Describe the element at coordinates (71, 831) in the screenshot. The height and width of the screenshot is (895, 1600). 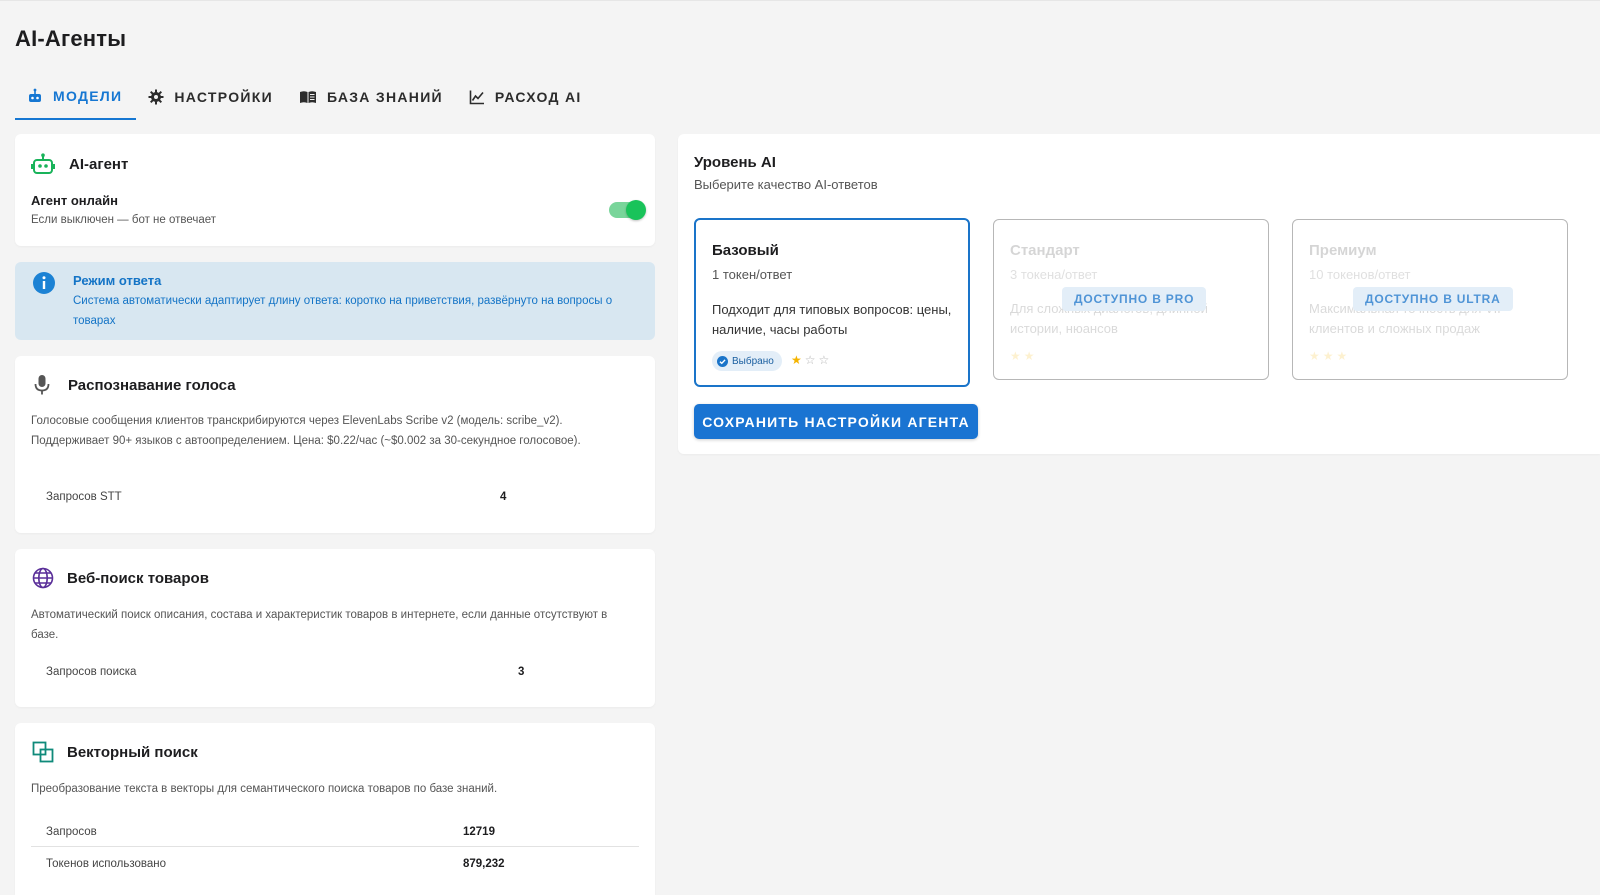
I see `stat-label: Запросов` at that location.